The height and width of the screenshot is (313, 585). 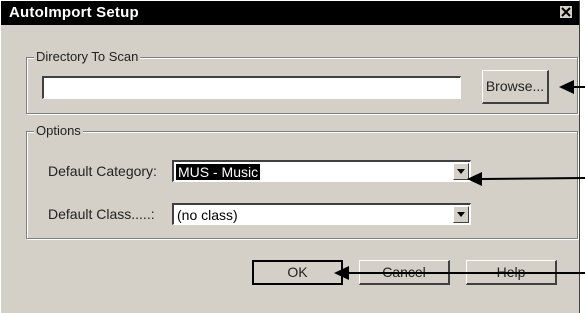 What do you see at coordinates (321, 171) in the screenshot?
I see `default-category-select: MUS - Music` at bounding box center [321, 171].